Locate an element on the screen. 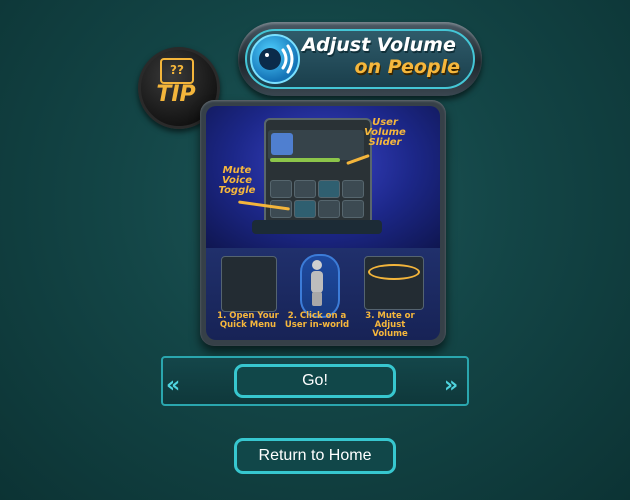 The image size is (630, 500). avatar-figure-body is located at coordinates (317, 282).